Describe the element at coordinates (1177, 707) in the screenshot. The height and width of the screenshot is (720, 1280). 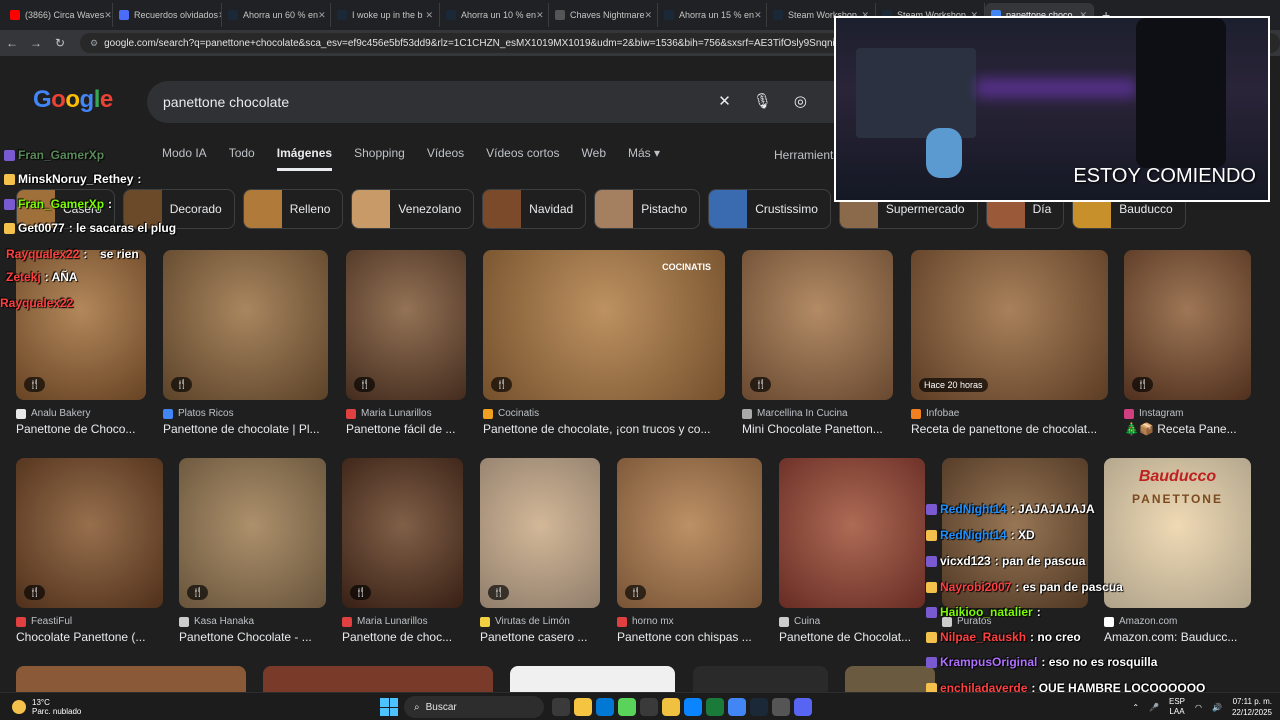
I see `language-indicator: ESP LAA` at that location.